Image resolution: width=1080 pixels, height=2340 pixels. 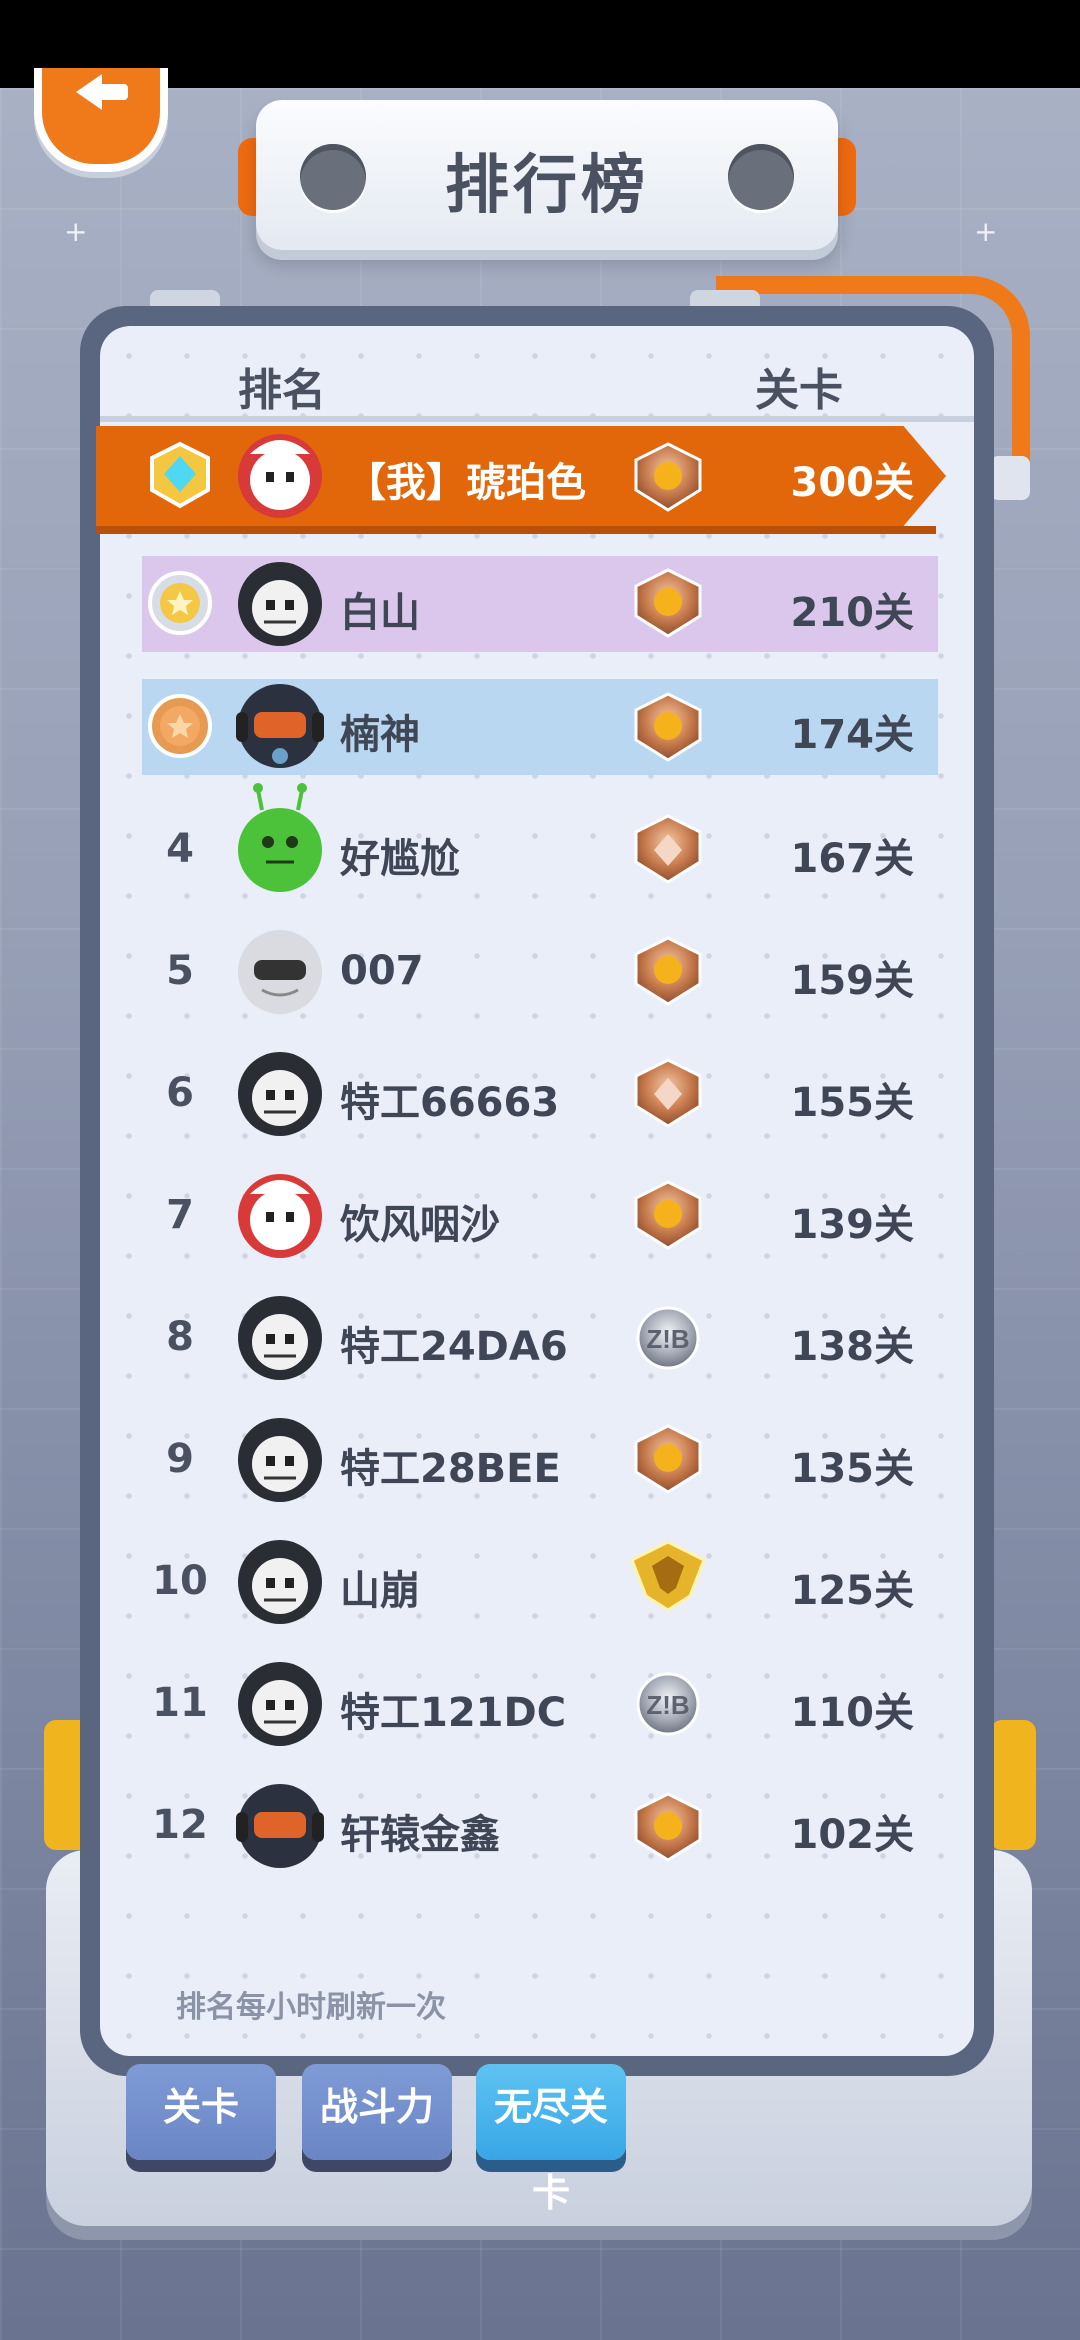 What do you see at coordinates (420, 1835) in the screenshot?
I see `player-name: 轩辕金鑫` at bounding box center [420, 1835].